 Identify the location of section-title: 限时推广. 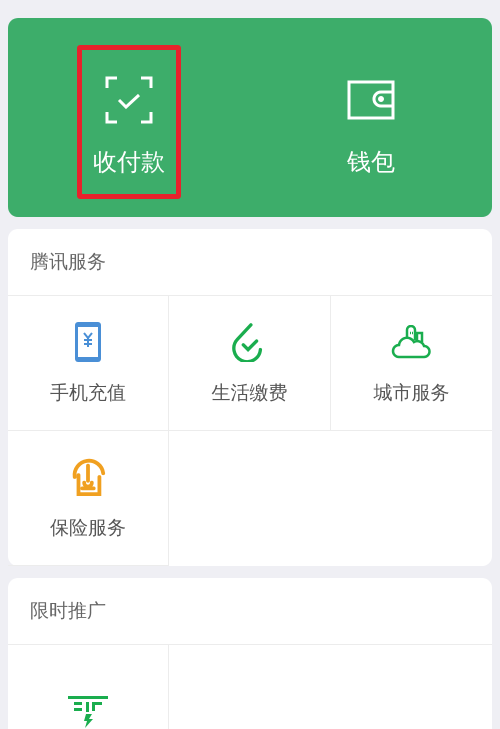
(250, 611).